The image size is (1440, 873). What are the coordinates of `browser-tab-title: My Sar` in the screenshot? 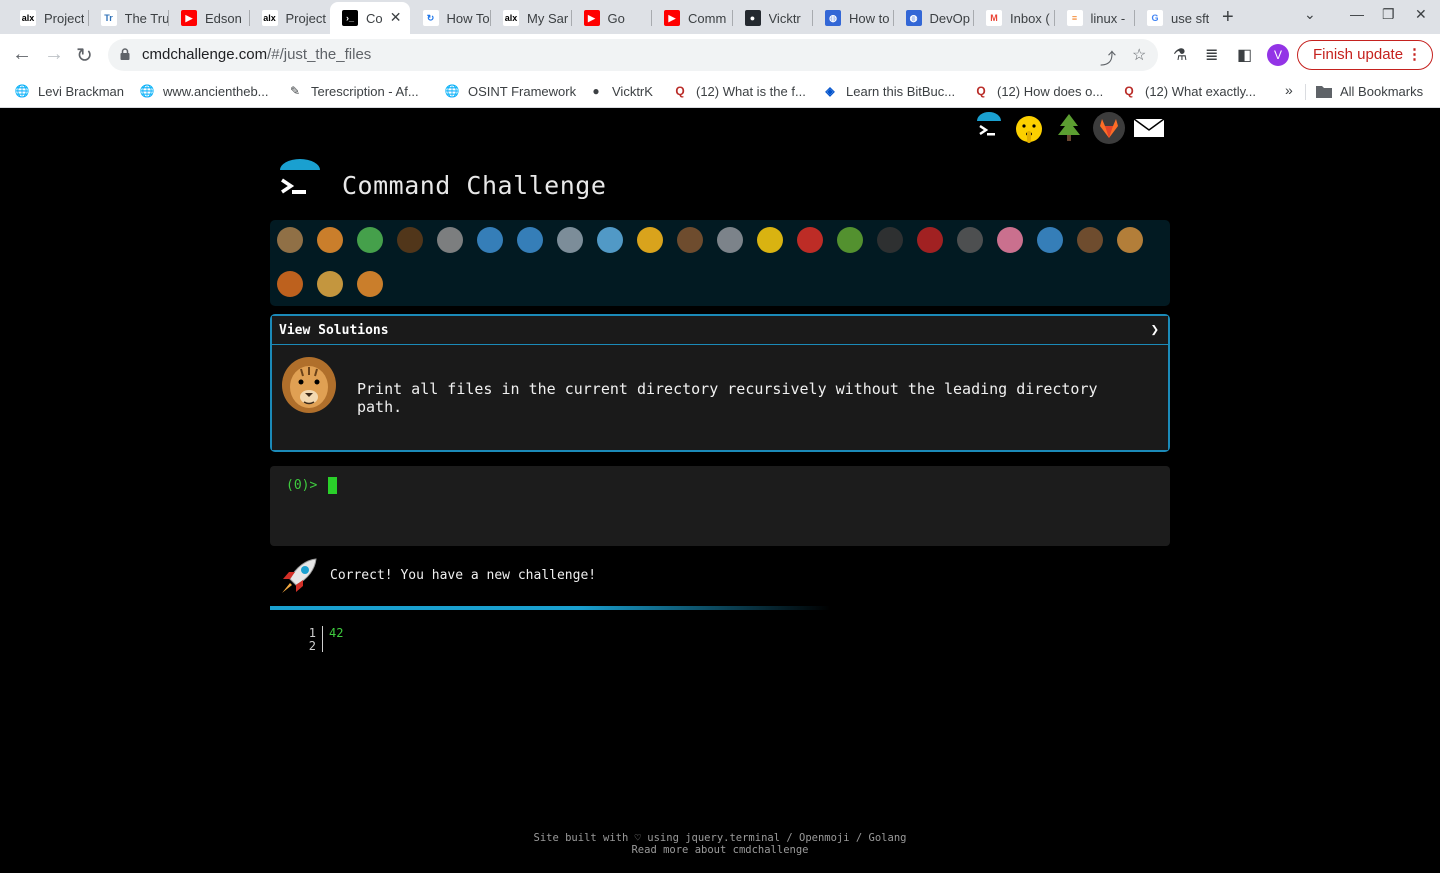 It's located at (548, 18).